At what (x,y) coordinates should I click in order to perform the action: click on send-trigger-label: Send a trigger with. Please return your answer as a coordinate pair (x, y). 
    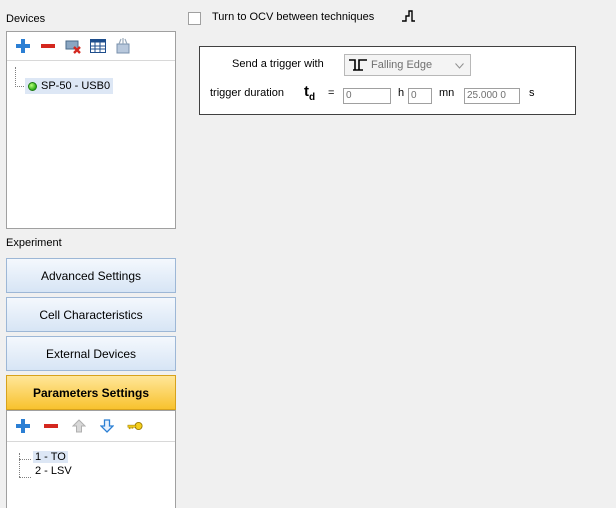
    Looking at the image, I should click on (278, 64).